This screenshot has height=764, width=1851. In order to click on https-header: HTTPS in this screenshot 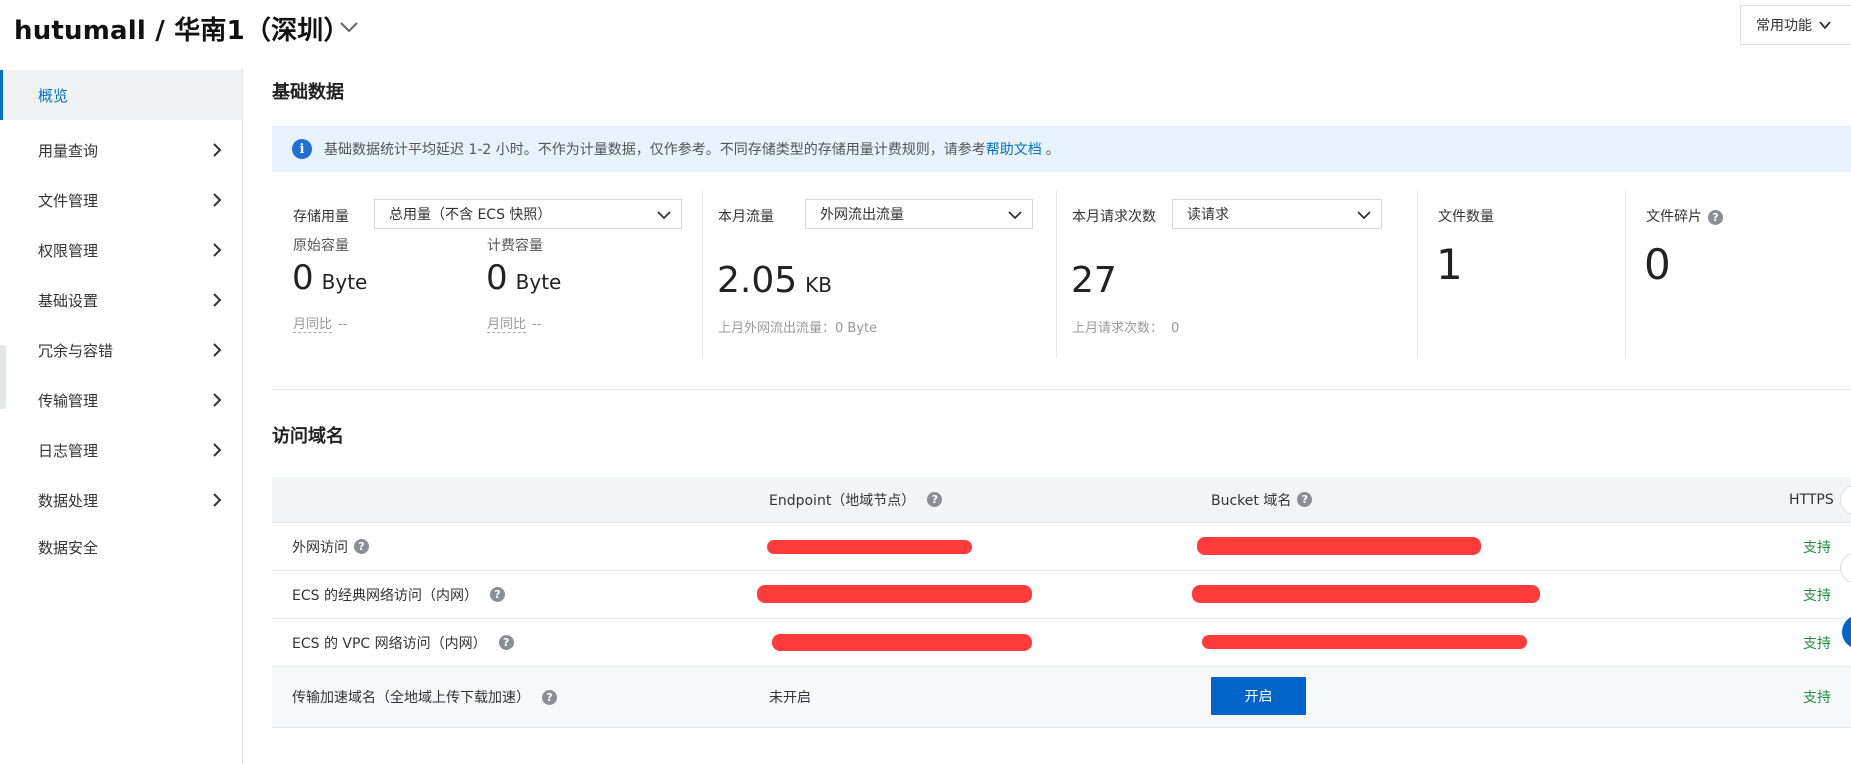, I will do `click(1811, 499)`.